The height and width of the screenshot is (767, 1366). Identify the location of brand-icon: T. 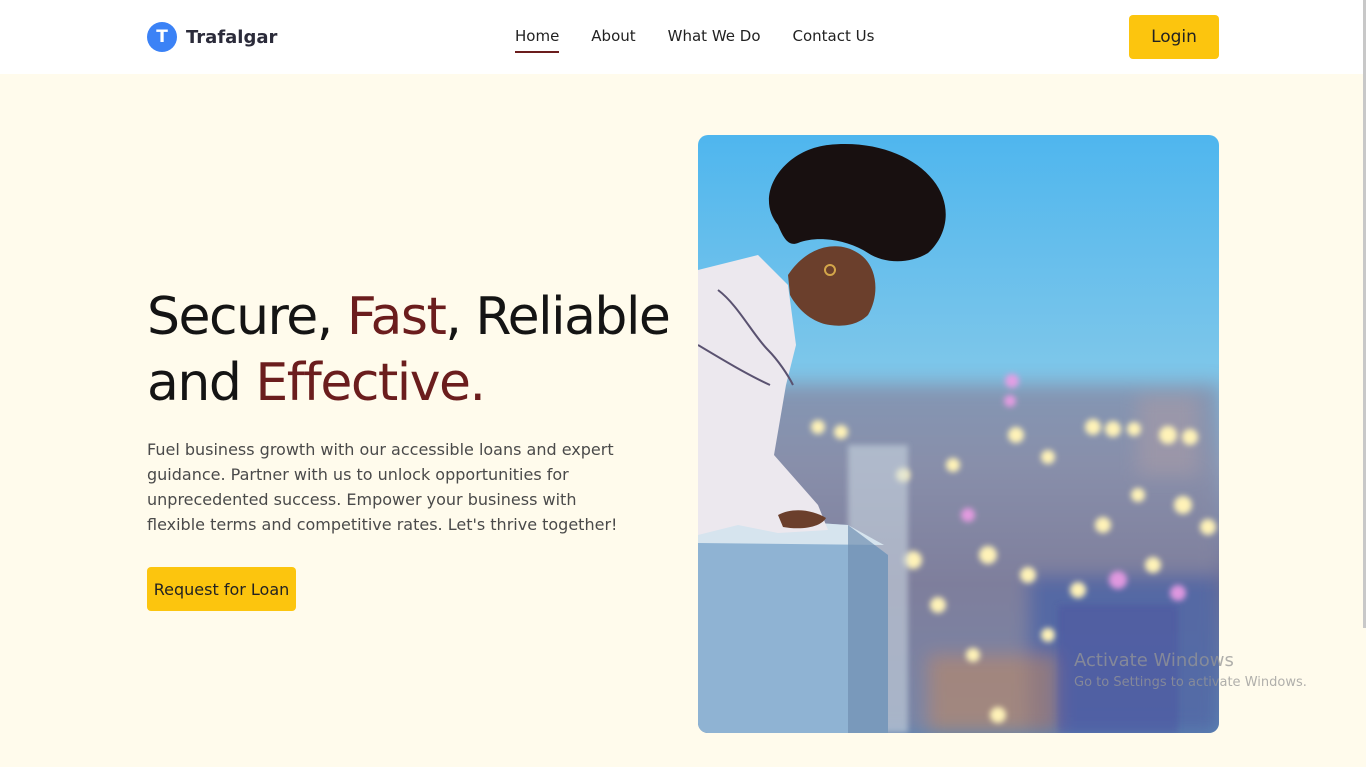
(162, 37).